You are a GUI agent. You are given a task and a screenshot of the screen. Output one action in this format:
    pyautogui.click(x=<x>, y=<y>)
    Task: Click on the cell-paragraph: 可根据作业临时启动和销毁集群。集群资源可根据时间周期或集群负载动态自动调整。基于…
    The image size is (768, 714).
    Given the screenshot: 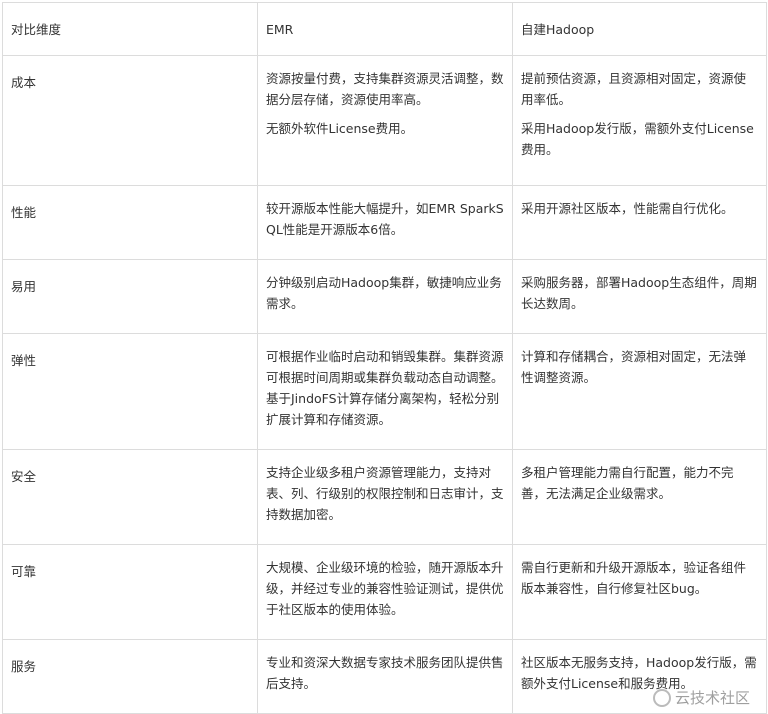 What is the action you would take?
    pyautogui.click(x=385, y=388)
    